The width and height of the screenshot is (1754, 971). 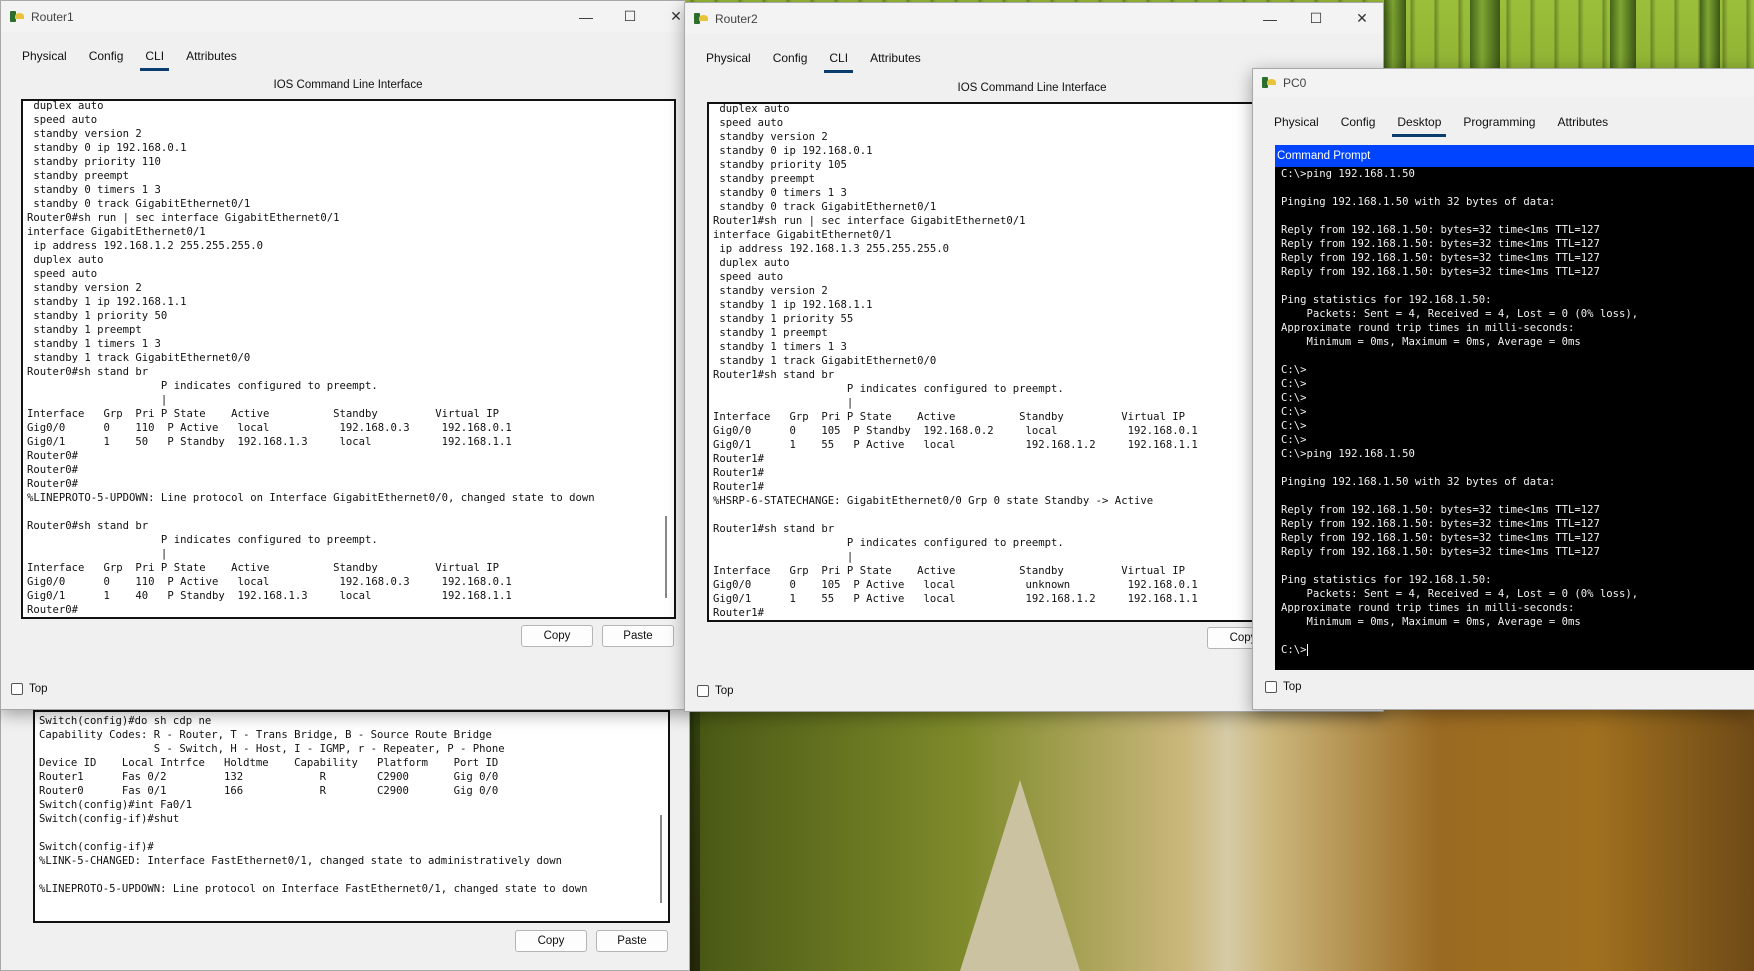 I want to click on router1-top-checkbox: Top, so click(x=29, y=689).